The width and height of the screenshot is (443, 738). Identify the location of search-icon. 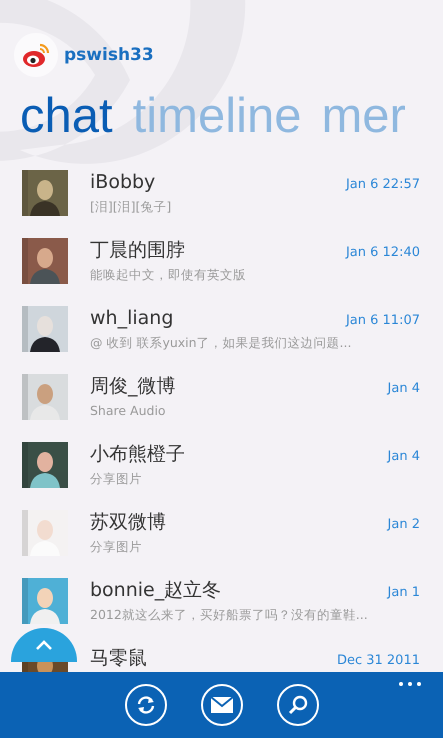
(297, 705).